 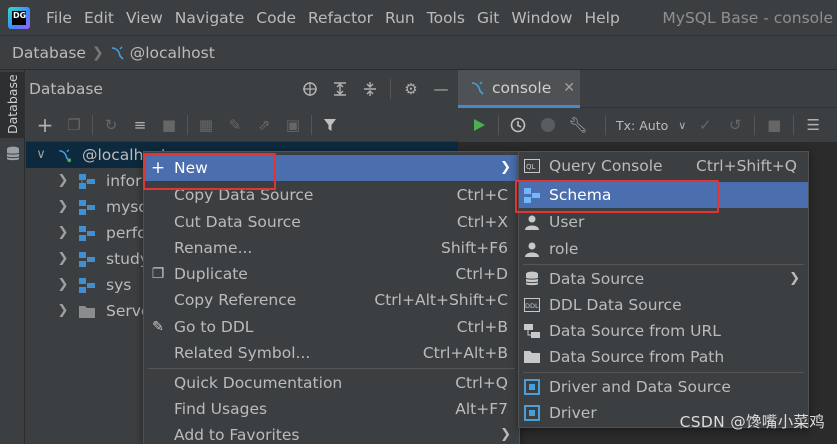 I want to click on panel-header-actions: ⚙ —, so click(x=375, y=89).